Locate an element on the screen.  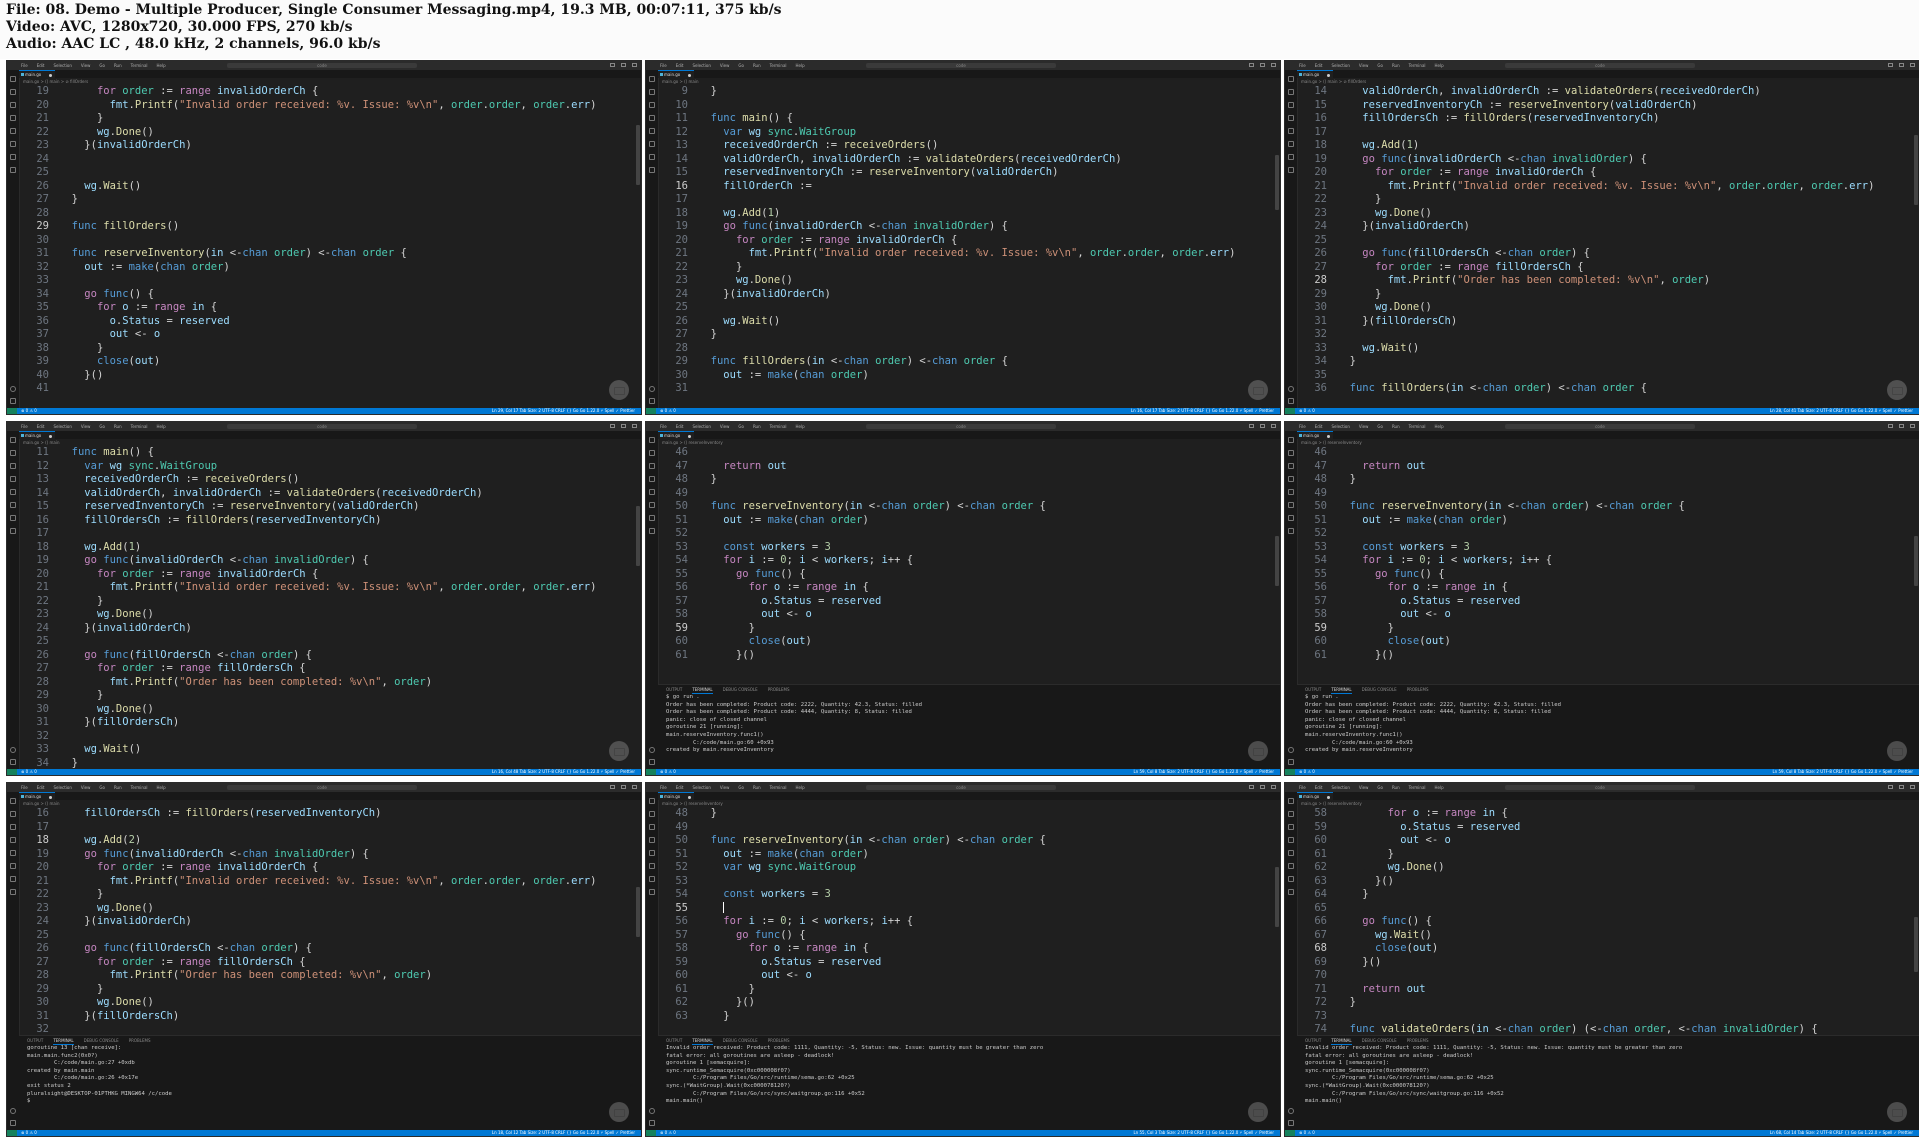
panel-tab: OUTPUT is located at coordinates (1313, 1040).